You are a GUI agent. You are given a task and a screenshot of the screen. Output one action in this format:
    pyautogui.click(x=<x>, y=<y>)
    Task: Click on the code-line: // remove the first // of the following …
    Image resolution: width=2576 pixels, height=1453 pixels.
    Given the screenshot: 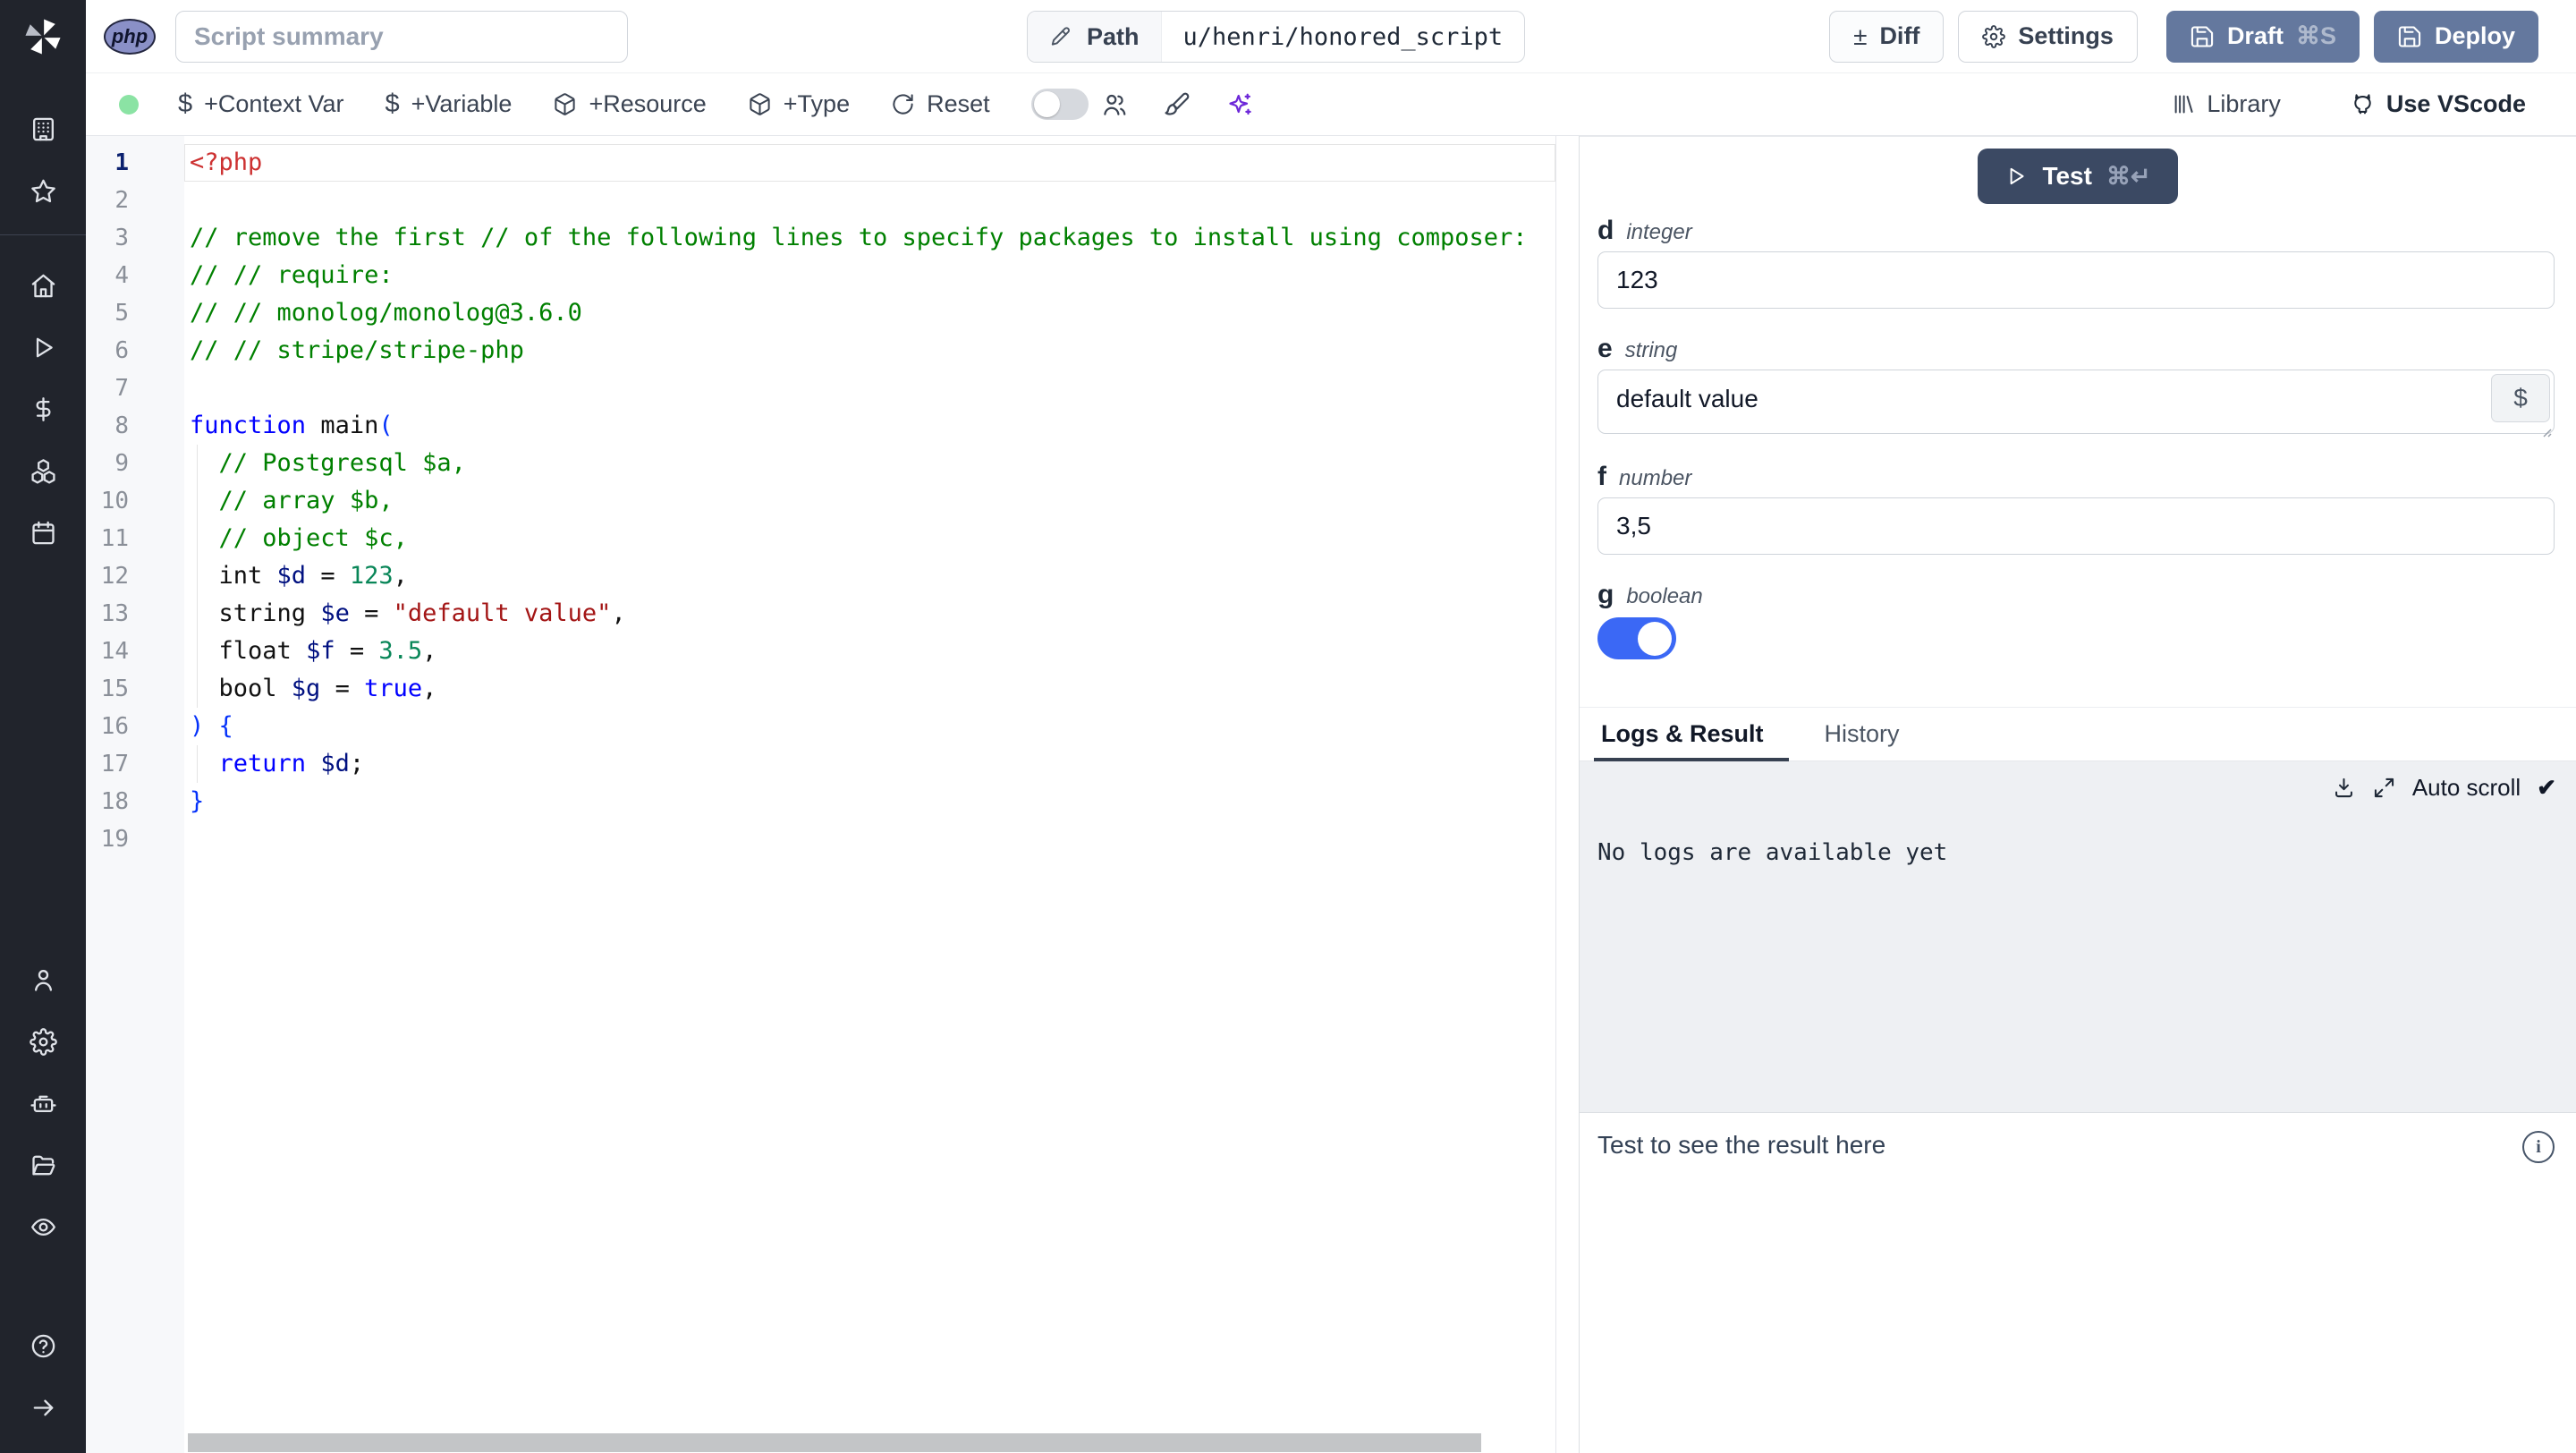 What is the action you would take?
    pyautogui.click(x=869, y=238)
    